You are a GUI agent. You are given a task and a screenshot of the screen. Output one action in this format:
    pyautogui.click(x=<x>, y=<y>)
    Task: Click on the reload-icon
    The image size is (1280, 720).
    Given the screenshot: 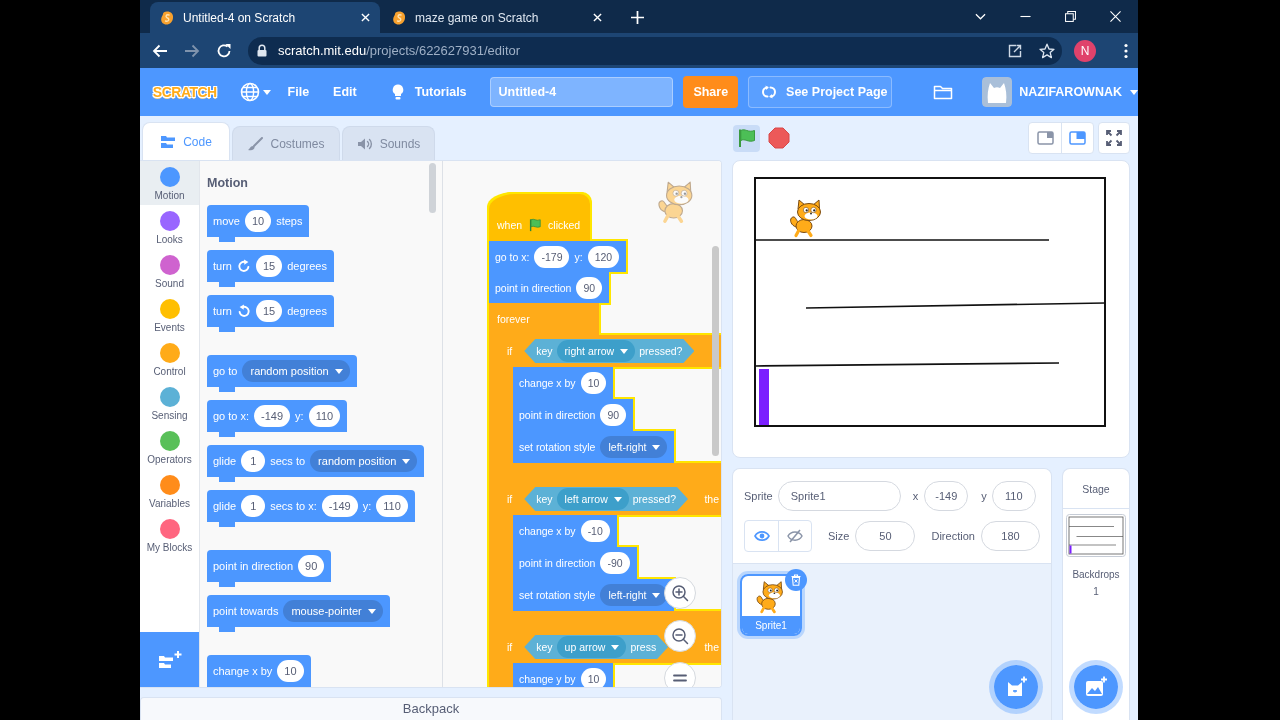 What is the action you would take?
    pyautogui.click(x=224, y=50)
    